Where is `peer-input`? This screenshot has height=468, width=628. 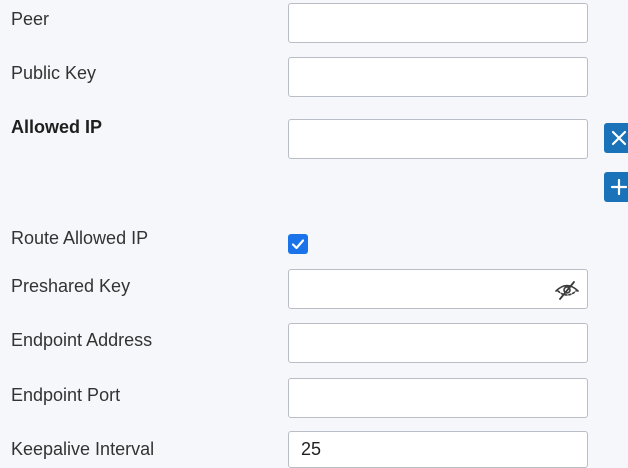
peer-input is located at coordinates (438, 23).